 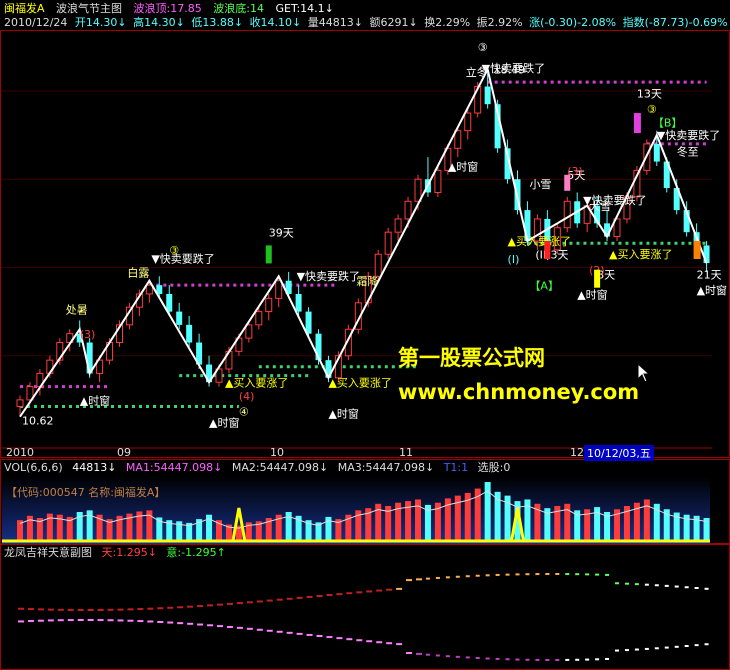 What do you see at coordinates (88, 334) in the screenshot?
I see `wave-count-label: (3)` at bounding box center [88, 334].